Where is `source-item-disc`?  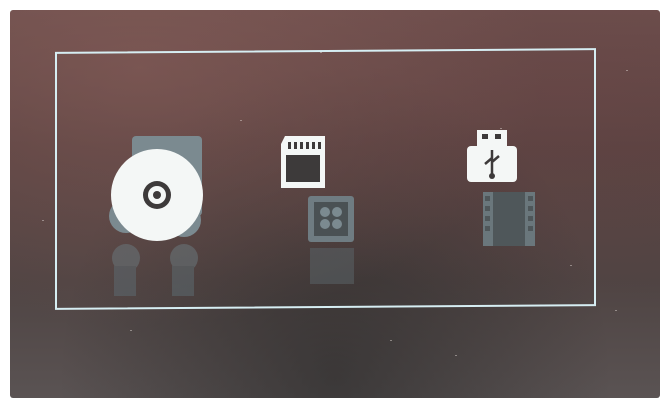
source-item-disc is located at coordinates (159, 219).